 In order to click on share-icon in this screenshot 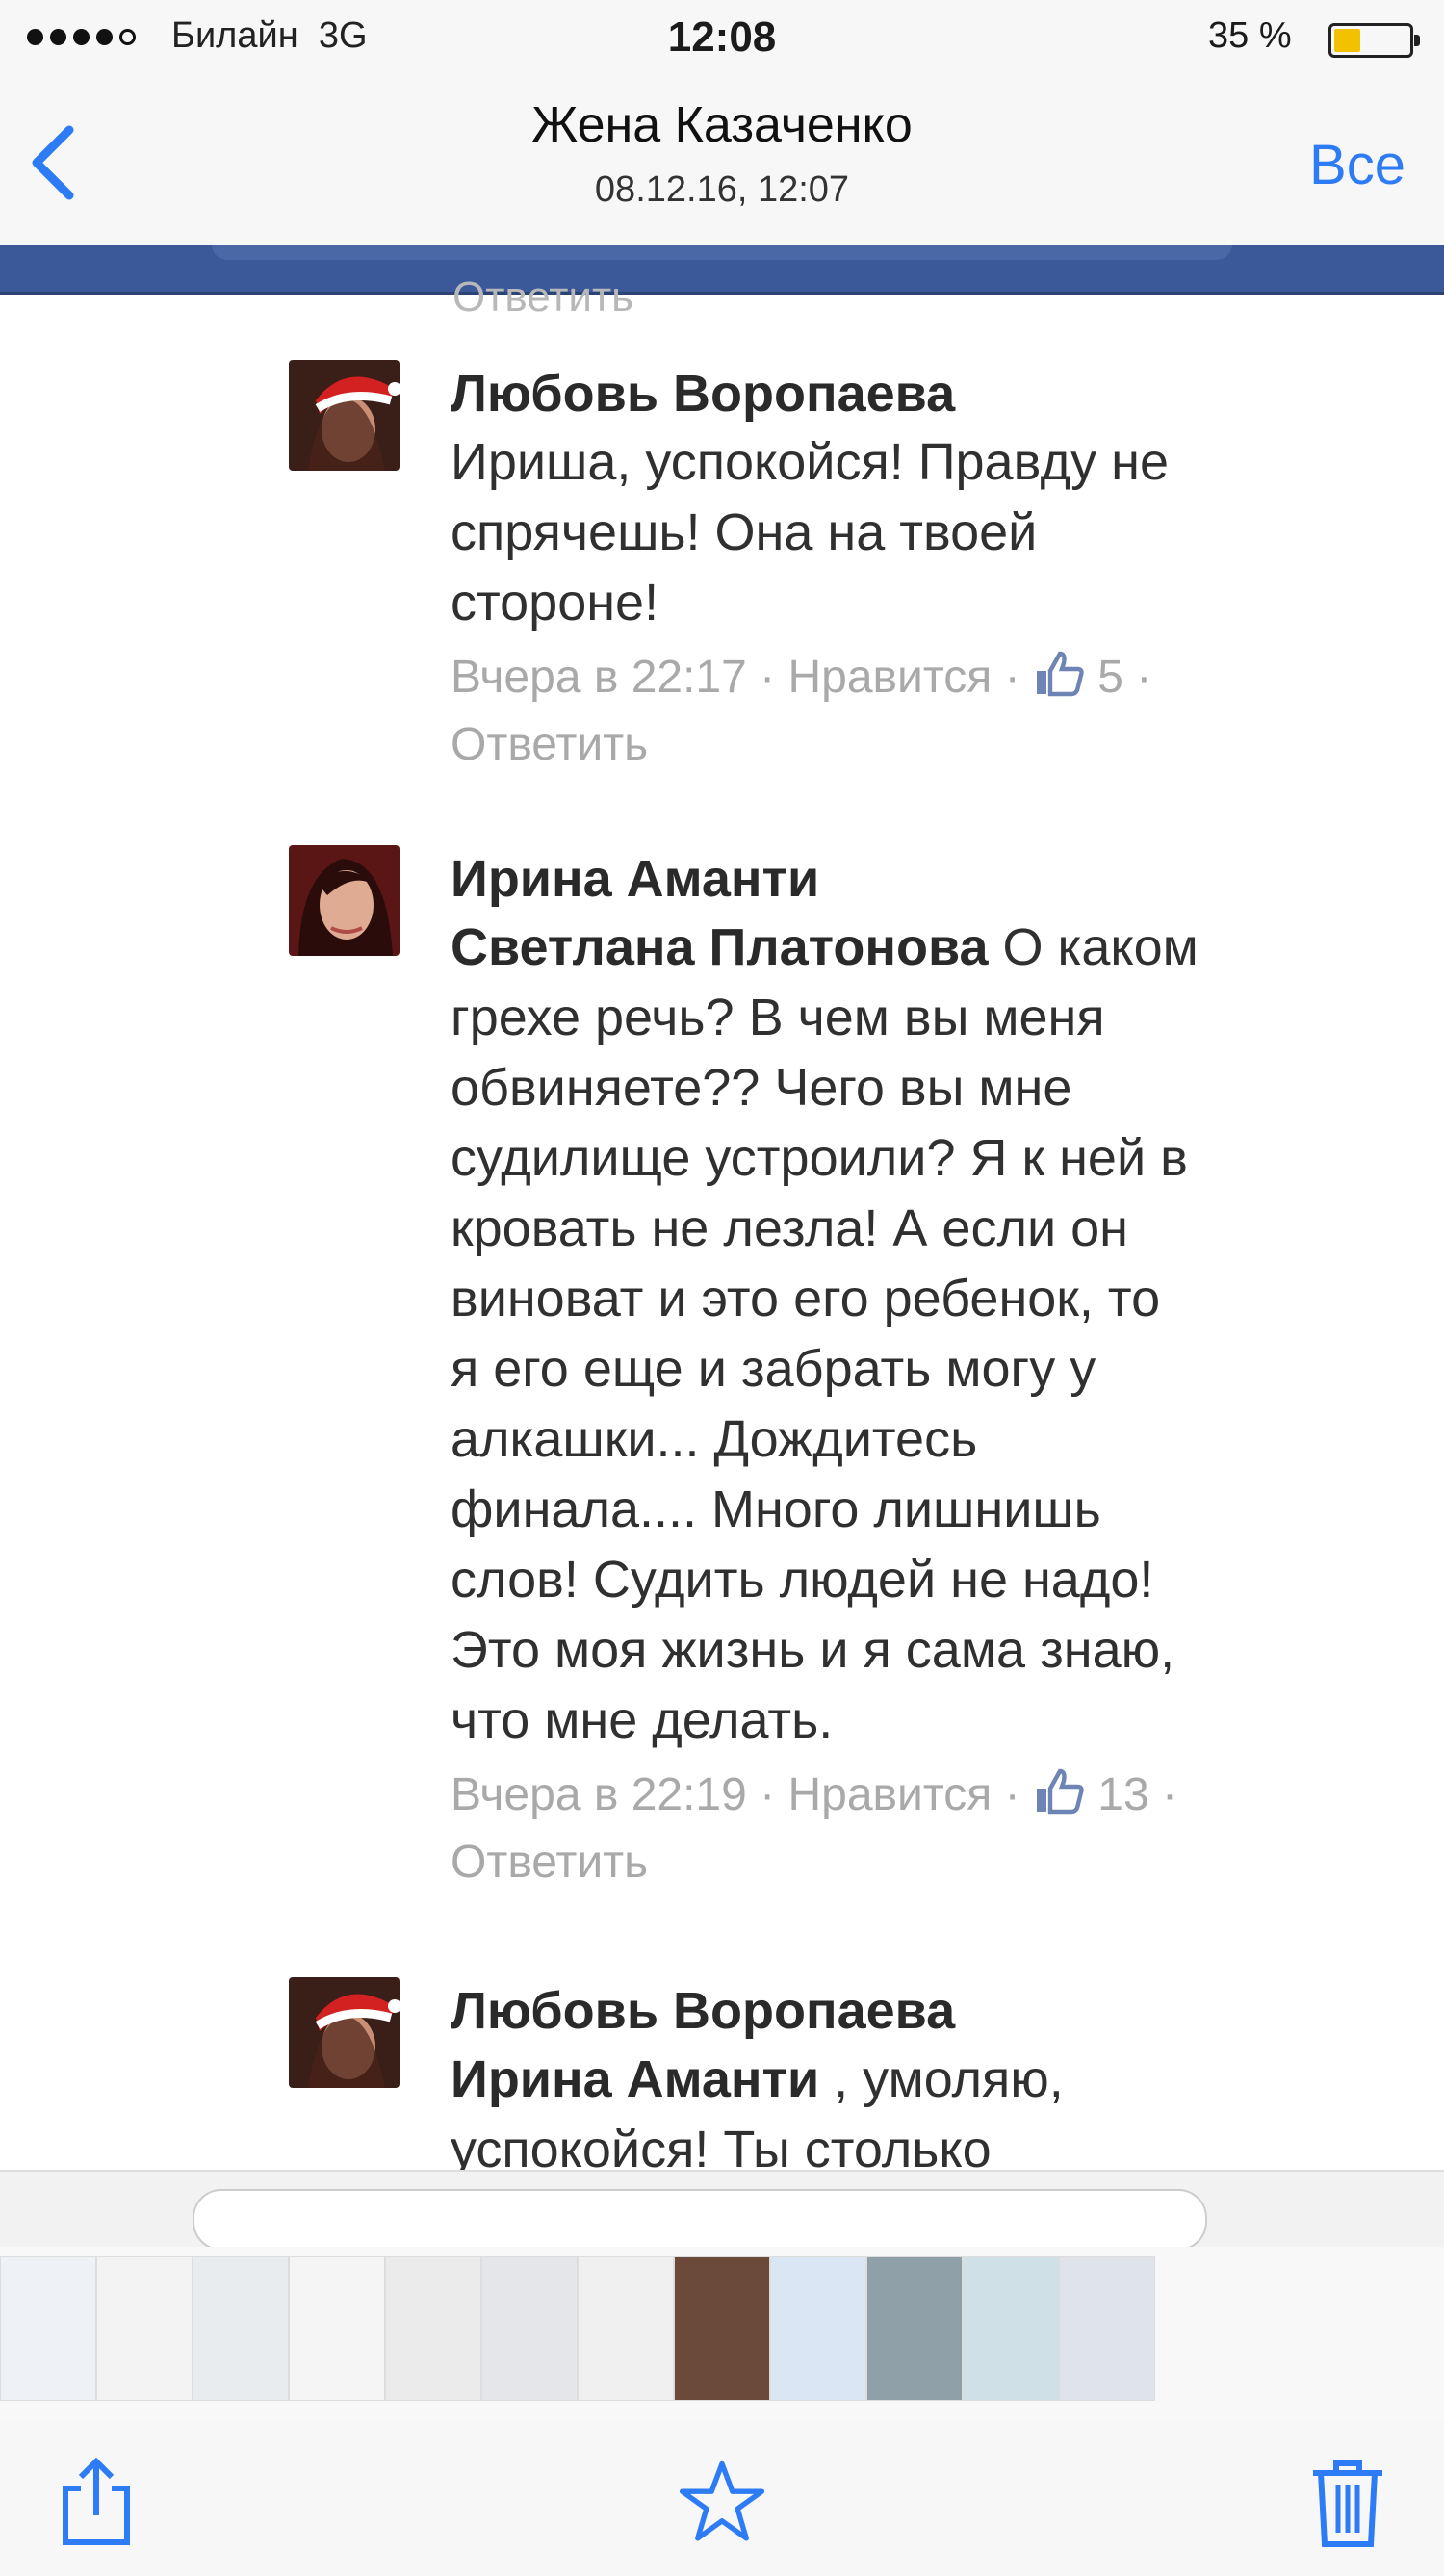, I will do `click(96, 2501)`.